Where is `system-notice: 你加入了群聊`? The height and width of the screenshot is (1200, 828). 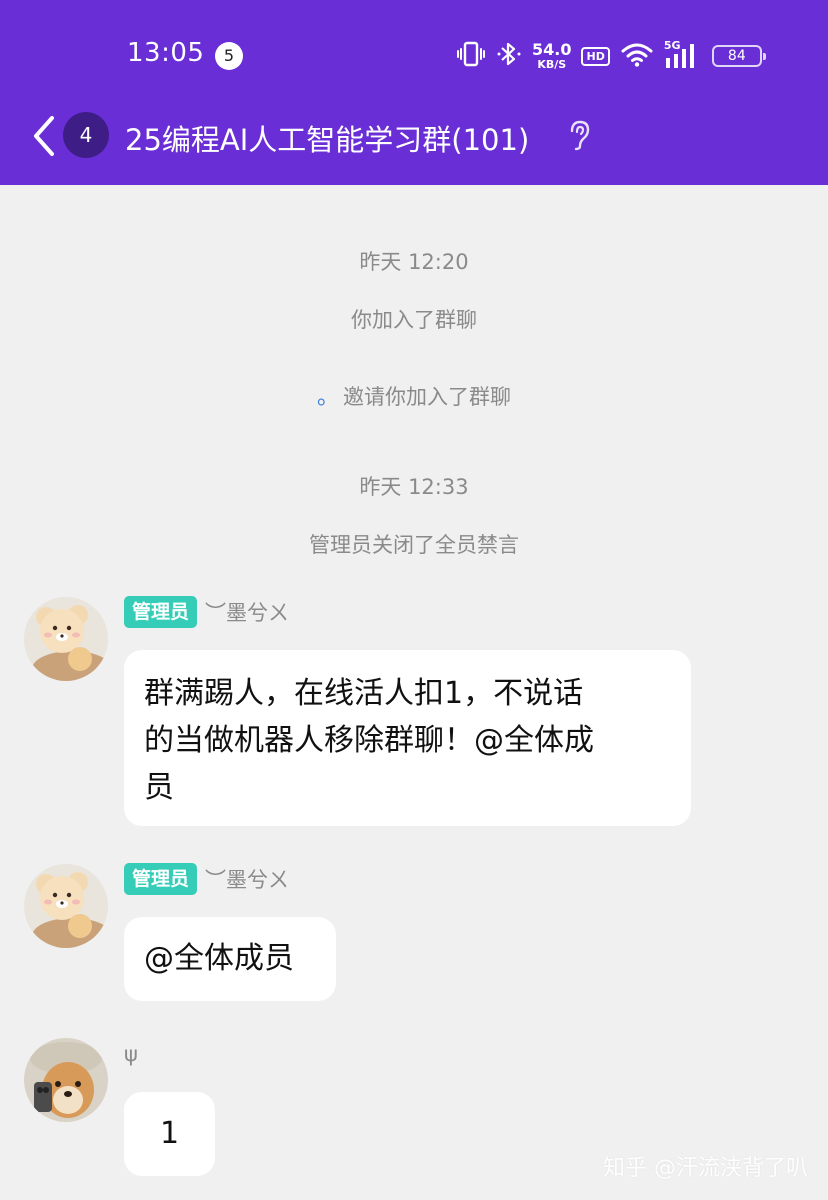 system-notice: 你加入了群聊 is located at coordinates (414, 320).